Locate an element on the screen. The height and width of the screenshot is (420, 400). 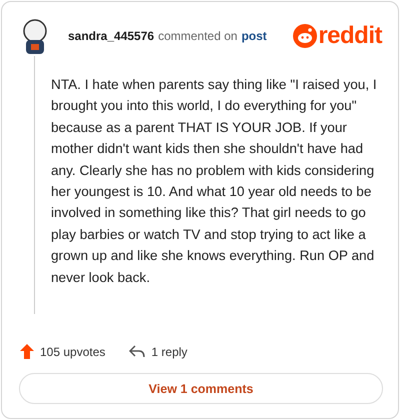
reply-count: 1 reply is located at coordinates (169, 351).